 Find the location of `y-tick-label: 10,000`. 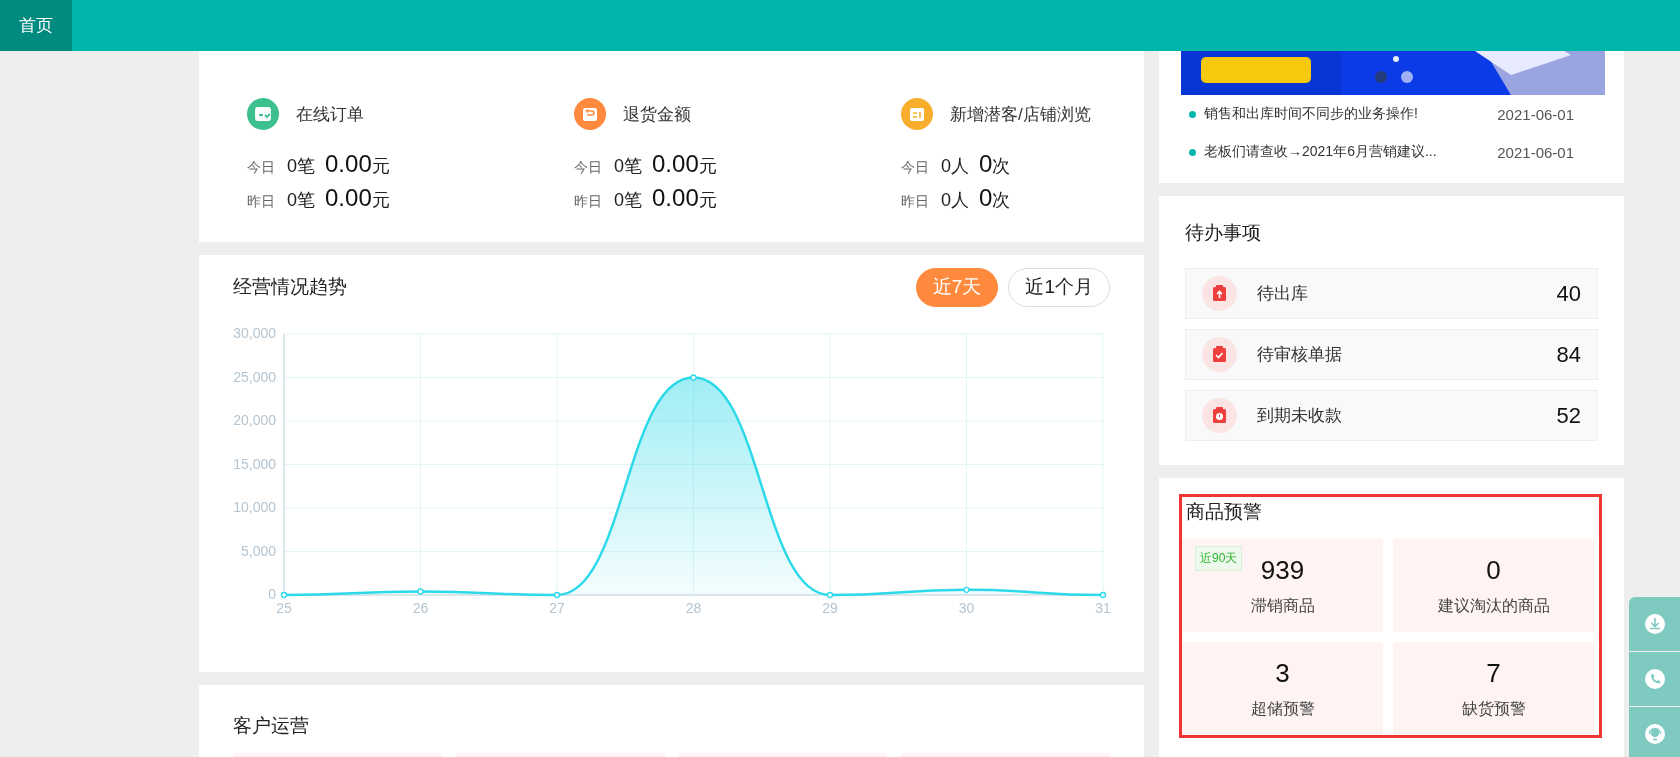

y-tick-label: 10,000 is located at coordinates (254, 507).